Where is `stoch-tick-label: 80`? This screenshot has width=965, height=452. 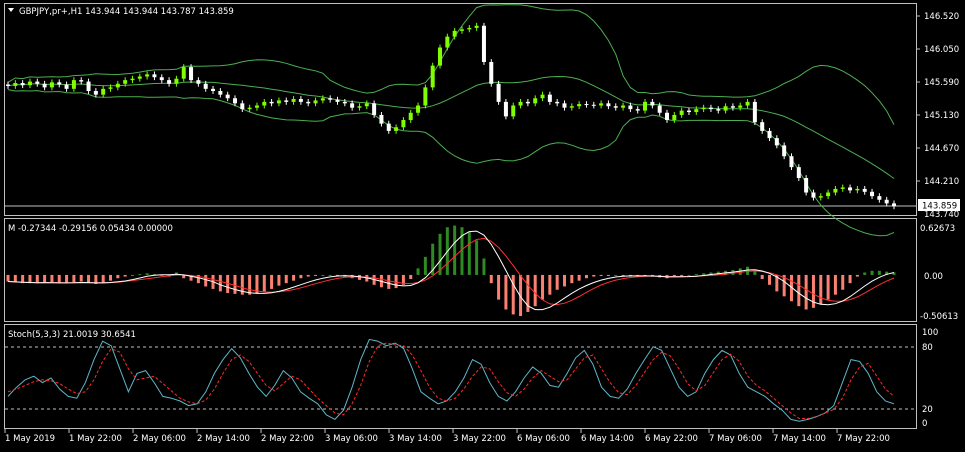
stoch-tick-label: 80 is located at coordinates (927, 348).